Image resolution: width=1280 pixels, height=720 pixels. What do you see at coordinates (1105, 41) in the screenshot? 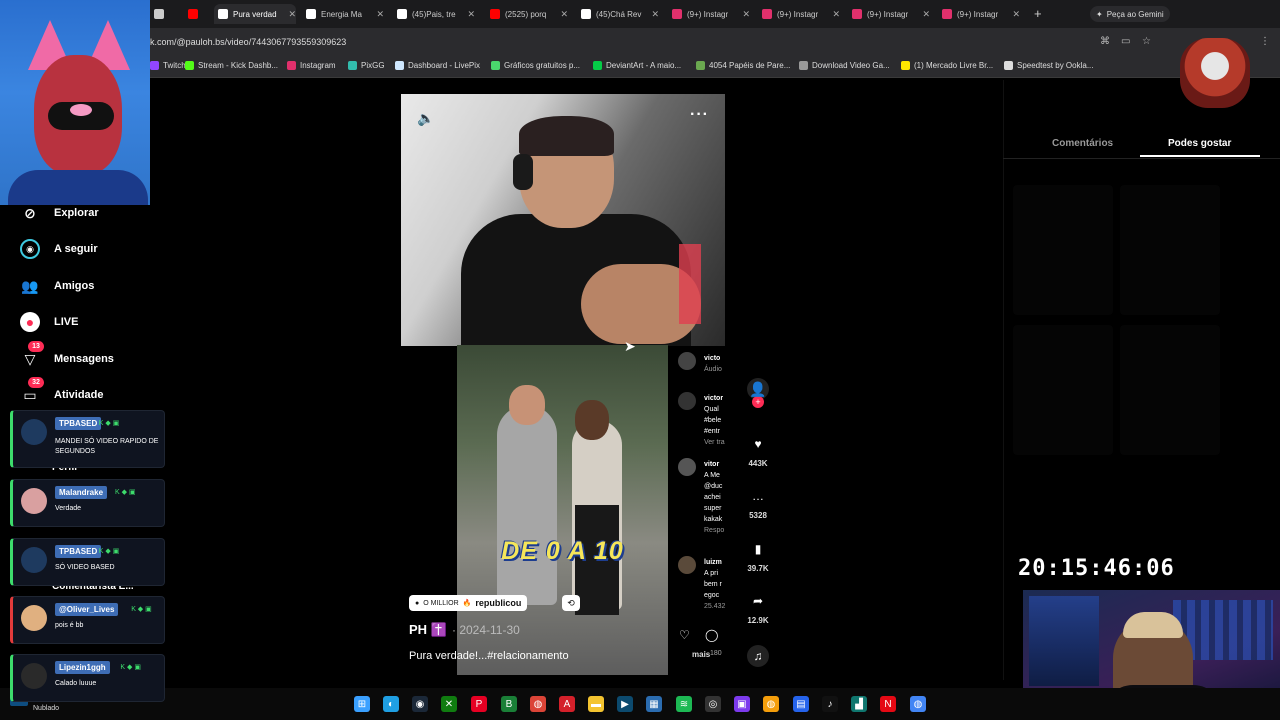
I see `translate-icon: ⌘` at bounding box center [1105, 41].